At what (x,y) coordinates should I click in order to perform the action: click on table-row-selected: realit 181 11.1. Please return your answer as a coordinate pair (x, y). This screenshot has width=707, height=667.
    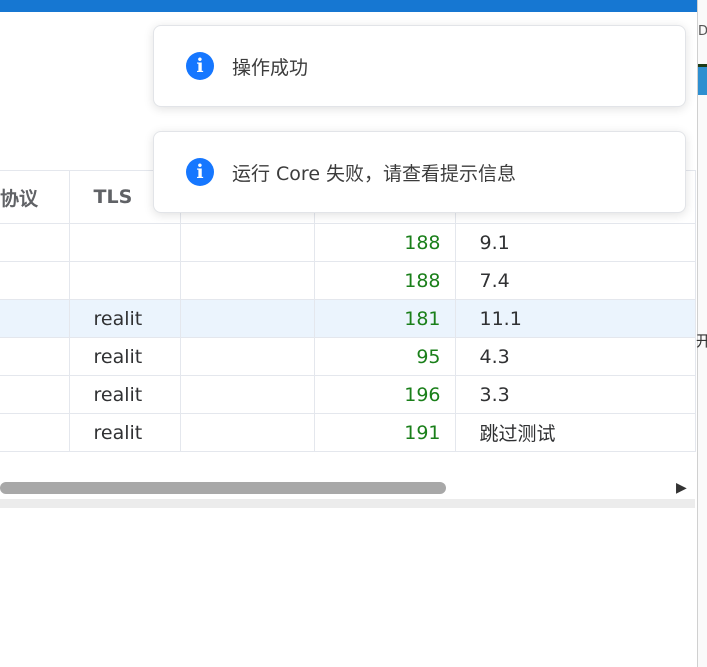
    Looking at the image, I should click on (348, 318).